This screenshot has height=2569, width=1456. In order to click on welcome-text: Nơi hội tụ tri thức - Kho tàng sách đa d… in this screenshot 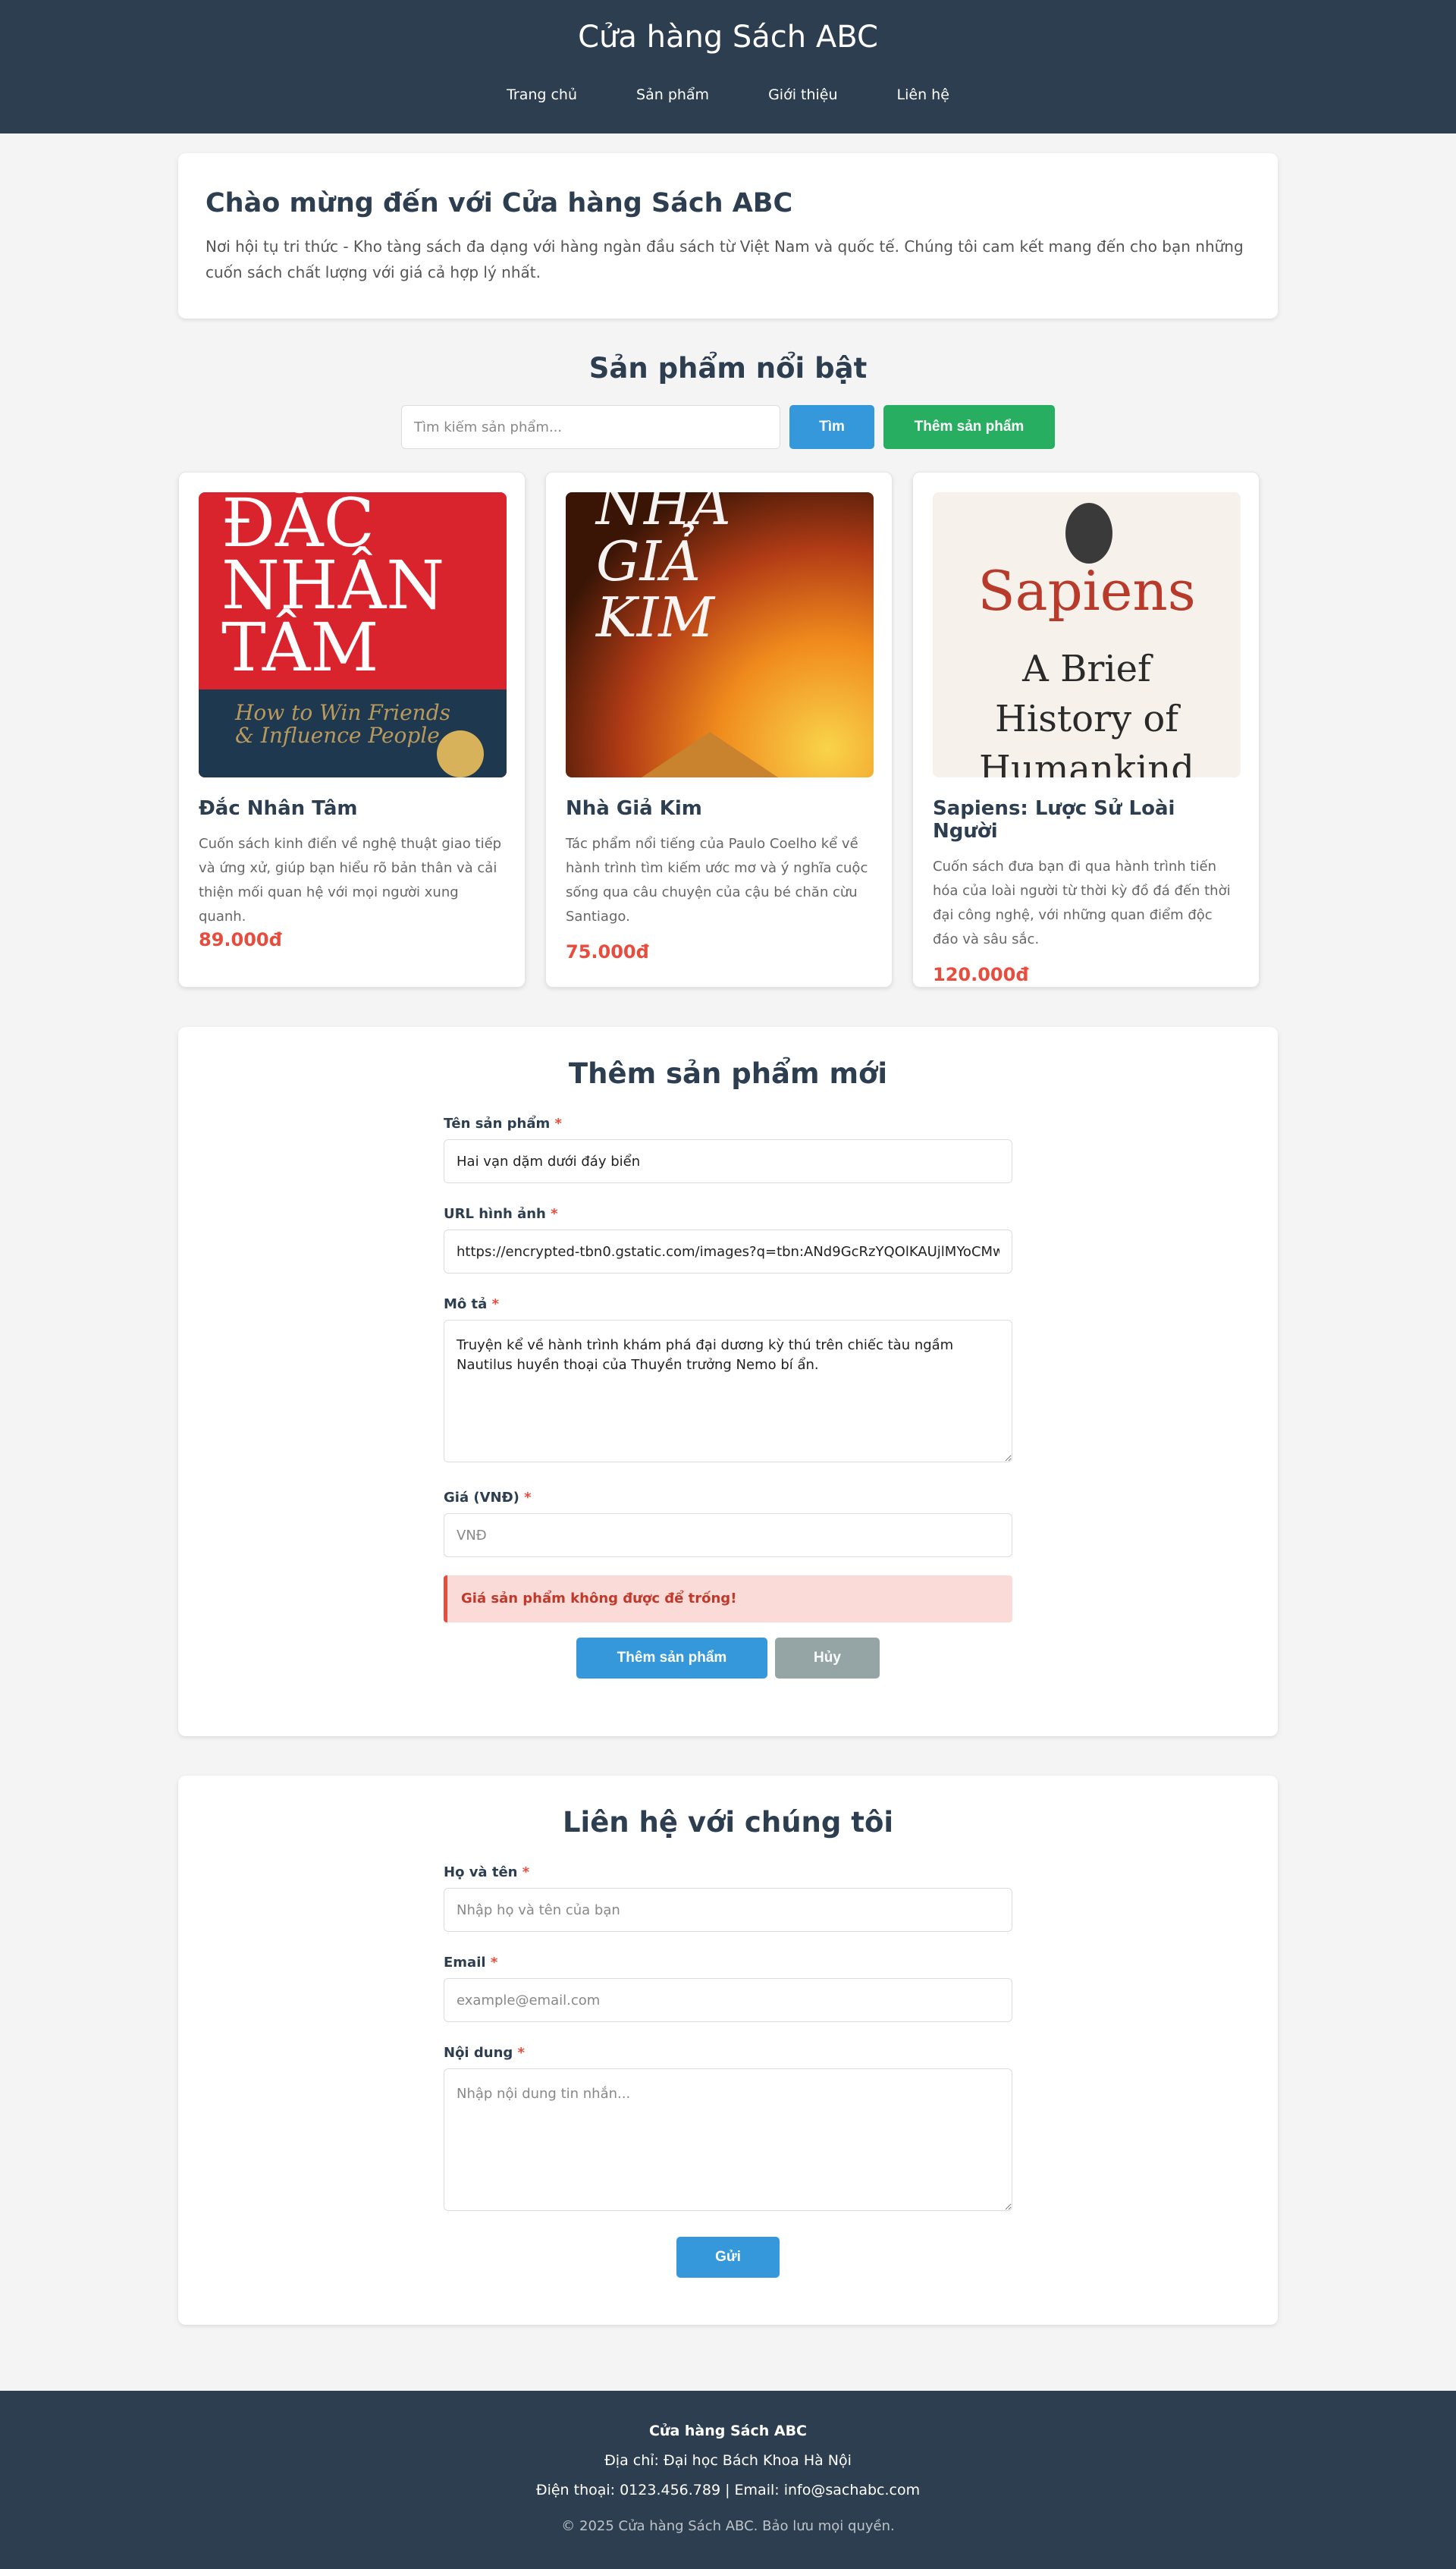, I will do `click(725, 259)`.